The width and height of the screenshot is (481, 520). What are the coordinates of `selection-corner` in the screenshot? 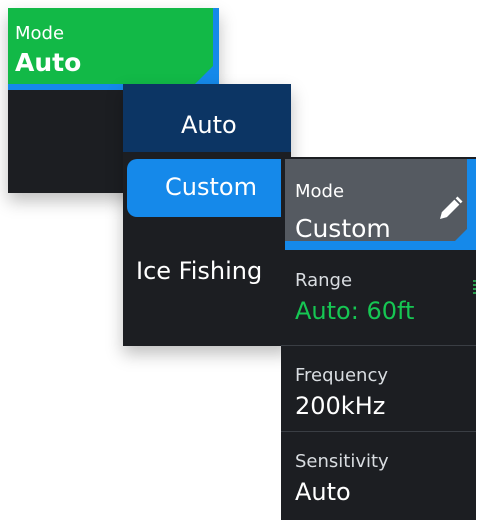 It's located at (461, 235).